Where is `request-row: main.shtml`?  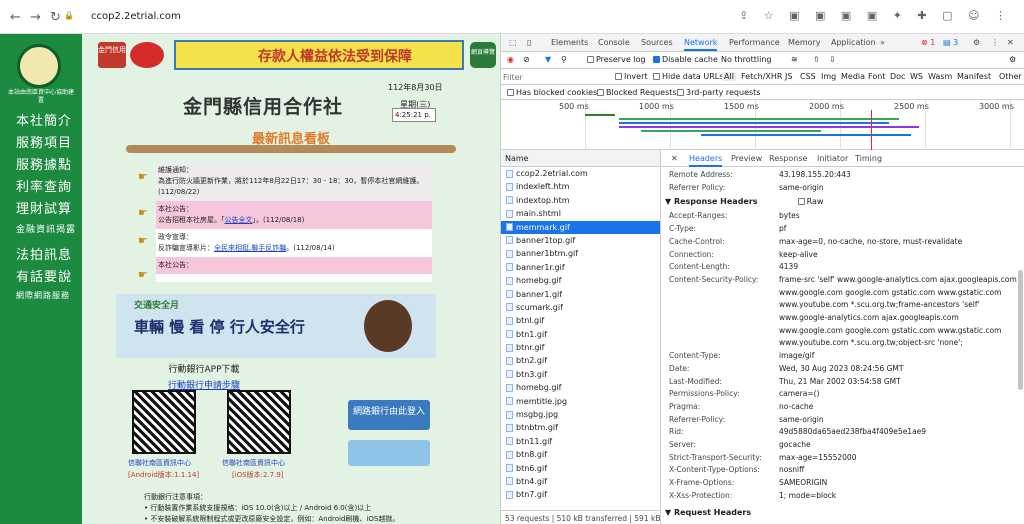
request-row: main.shtml is located at coordinates (580, 213).